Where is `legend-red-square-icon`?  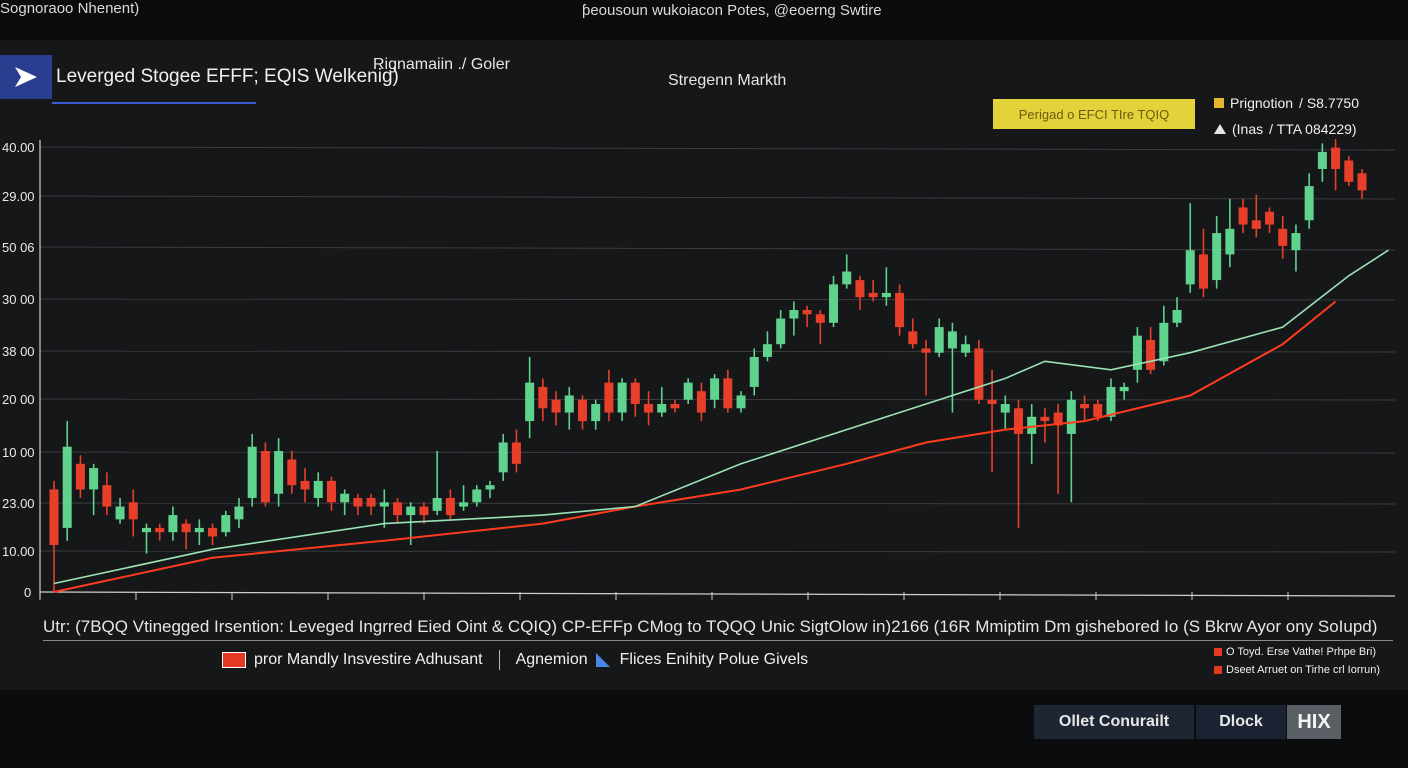 legend-red-square-icon is located at coordinates (234, 660).